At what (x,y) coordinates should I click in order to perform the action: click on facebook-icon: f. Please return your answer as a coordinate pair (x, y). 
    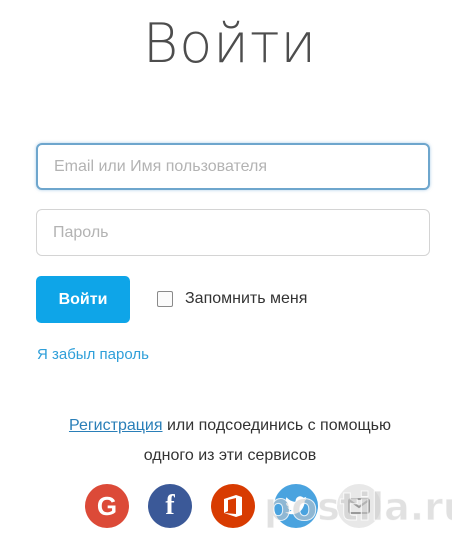
    Looking at the image, I should click on (170, 506).